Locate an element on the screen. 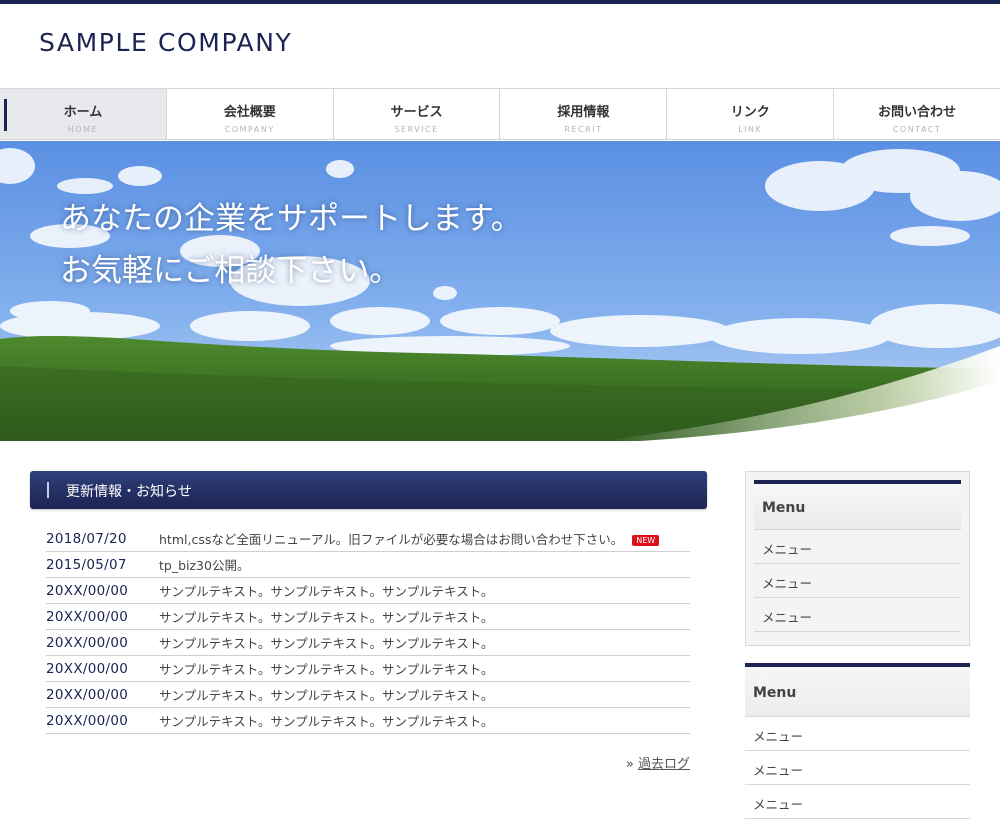  site-logo: SAMPLE COMPANY is located at coordinates (165, 42).